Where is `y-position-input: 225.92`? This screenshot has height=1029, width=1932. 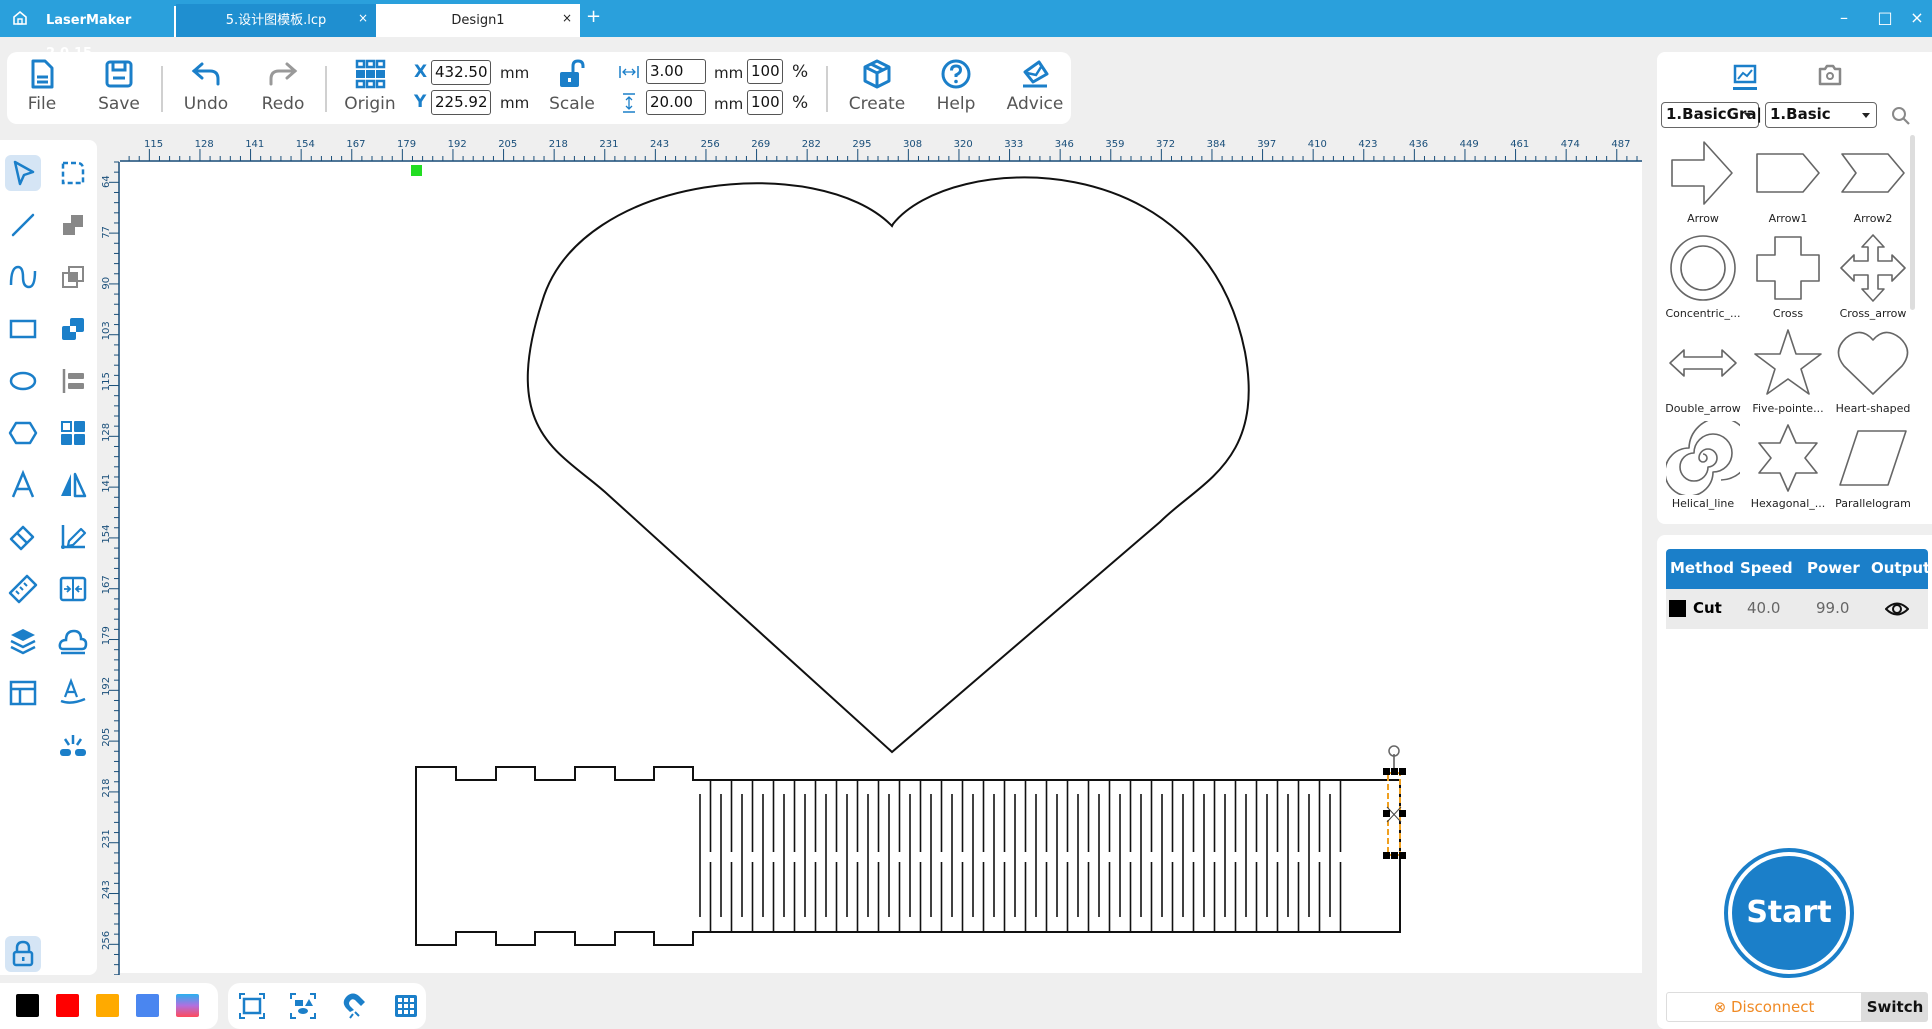
y-position-input: 225.92 is located at coordinates (461, 102).